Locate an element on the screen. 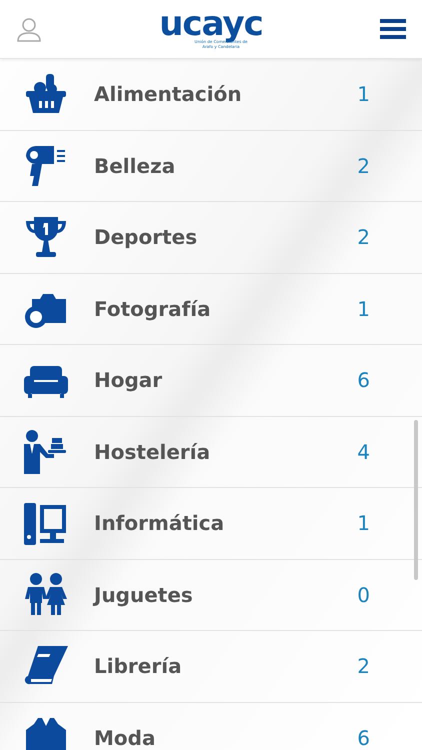  category-row: Alimentación 1 is located at coordinates (211, 94).